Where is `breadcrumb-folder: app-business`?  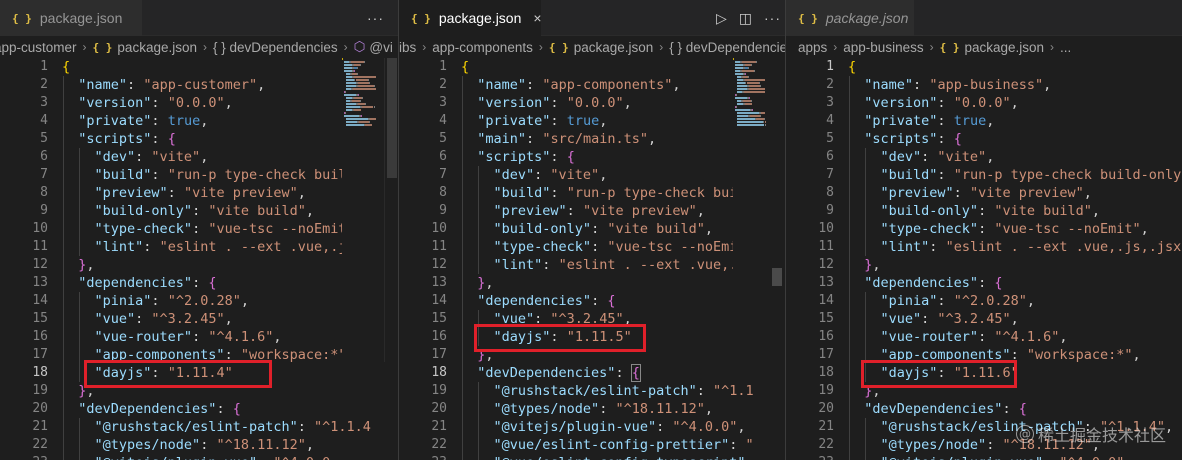 breadcrumb-folder: app-business is located at coordinates (883, 47).